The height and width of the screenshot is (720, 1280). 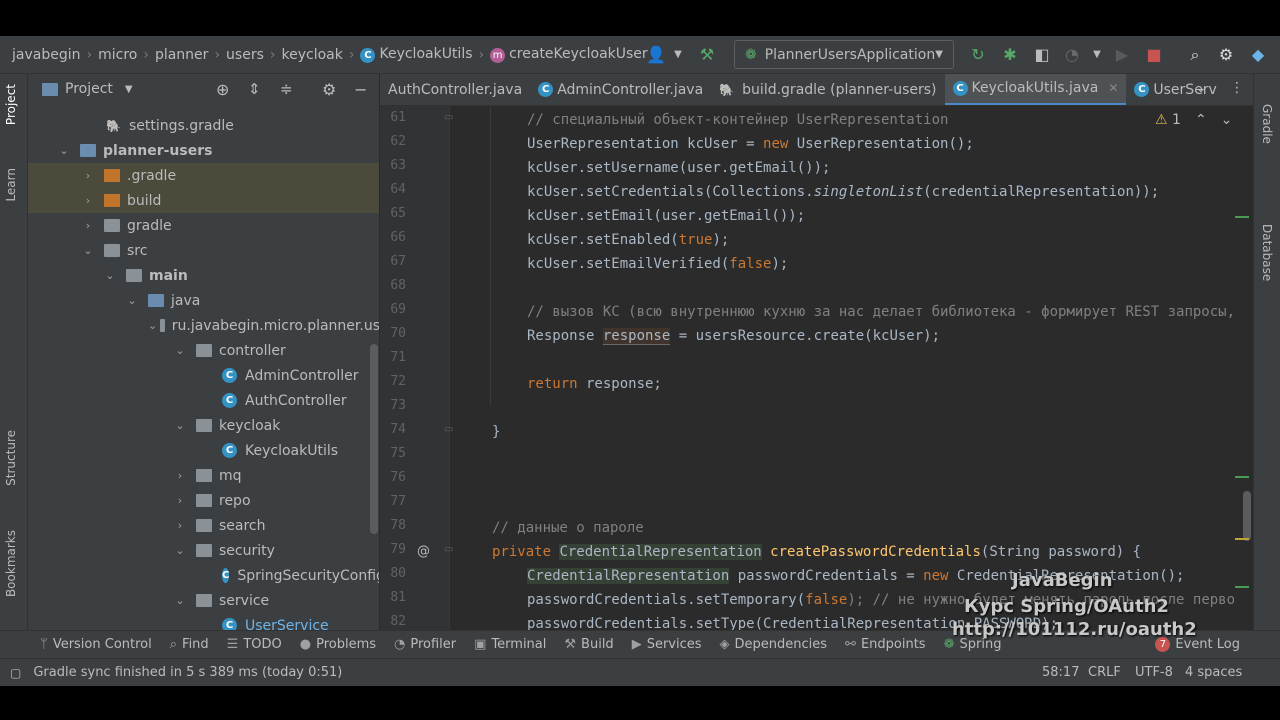 What do you see at coordinates (181, 55) in the screenshot?
I see `breadcrumb-item: planner` at bounding box center [181, 55].